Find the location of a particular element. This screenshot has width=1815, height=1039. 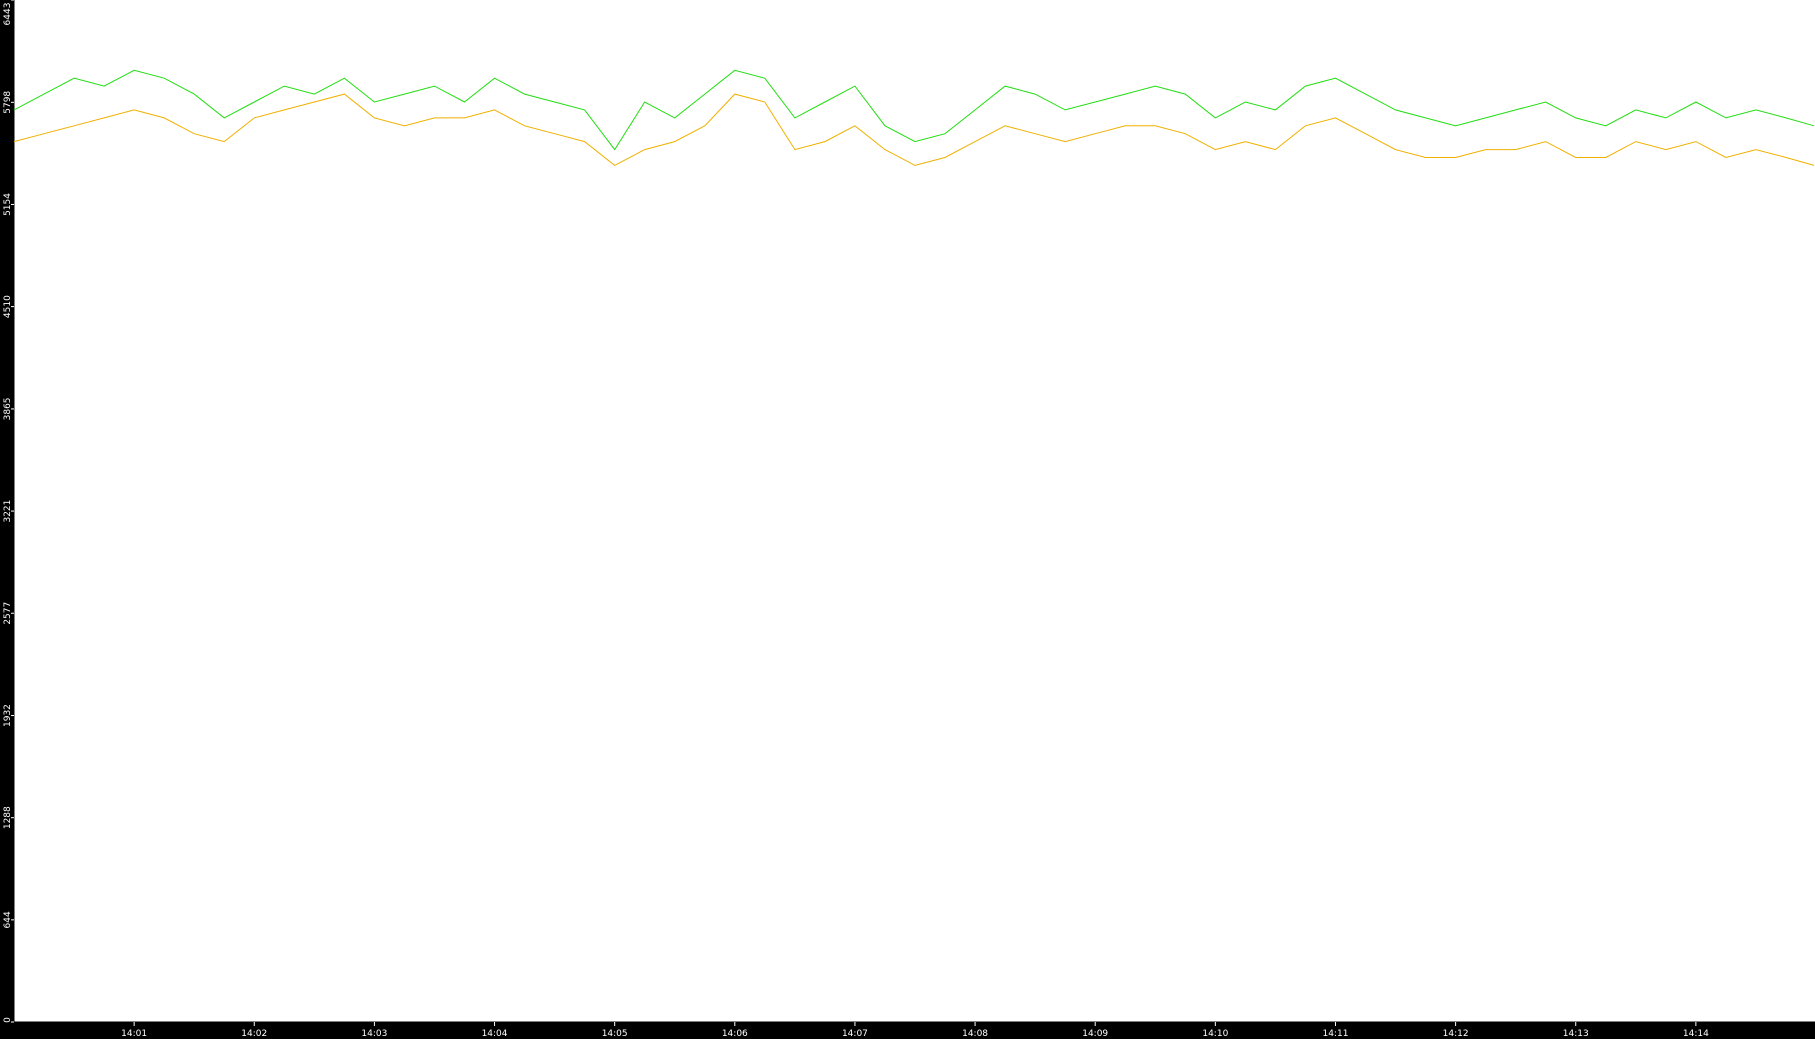

y-tick: 3221 is located at coordinates (8, 511).